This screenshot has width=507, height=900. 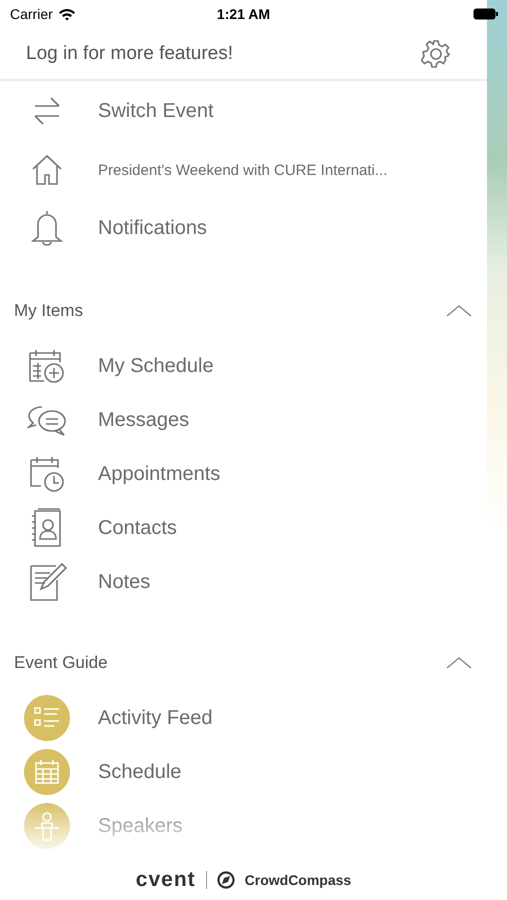 I want to click on menu-item: Activity Feed, so click(x=155, y=718).